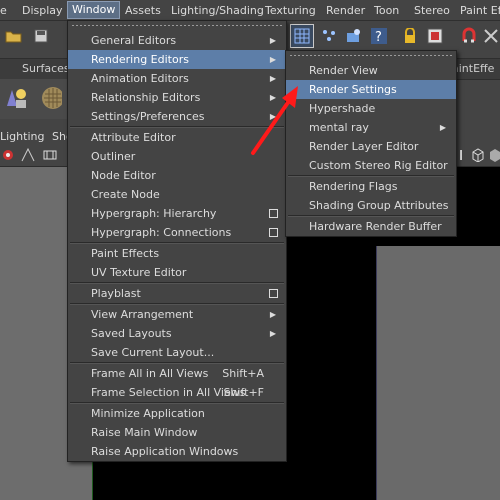 The image size is (500, 500). What do you see at coordinates (378, 165) in the screenshot?
I see `menu-item-label: Custom Stereo Rig Editor` at bounding box center [378, 165].